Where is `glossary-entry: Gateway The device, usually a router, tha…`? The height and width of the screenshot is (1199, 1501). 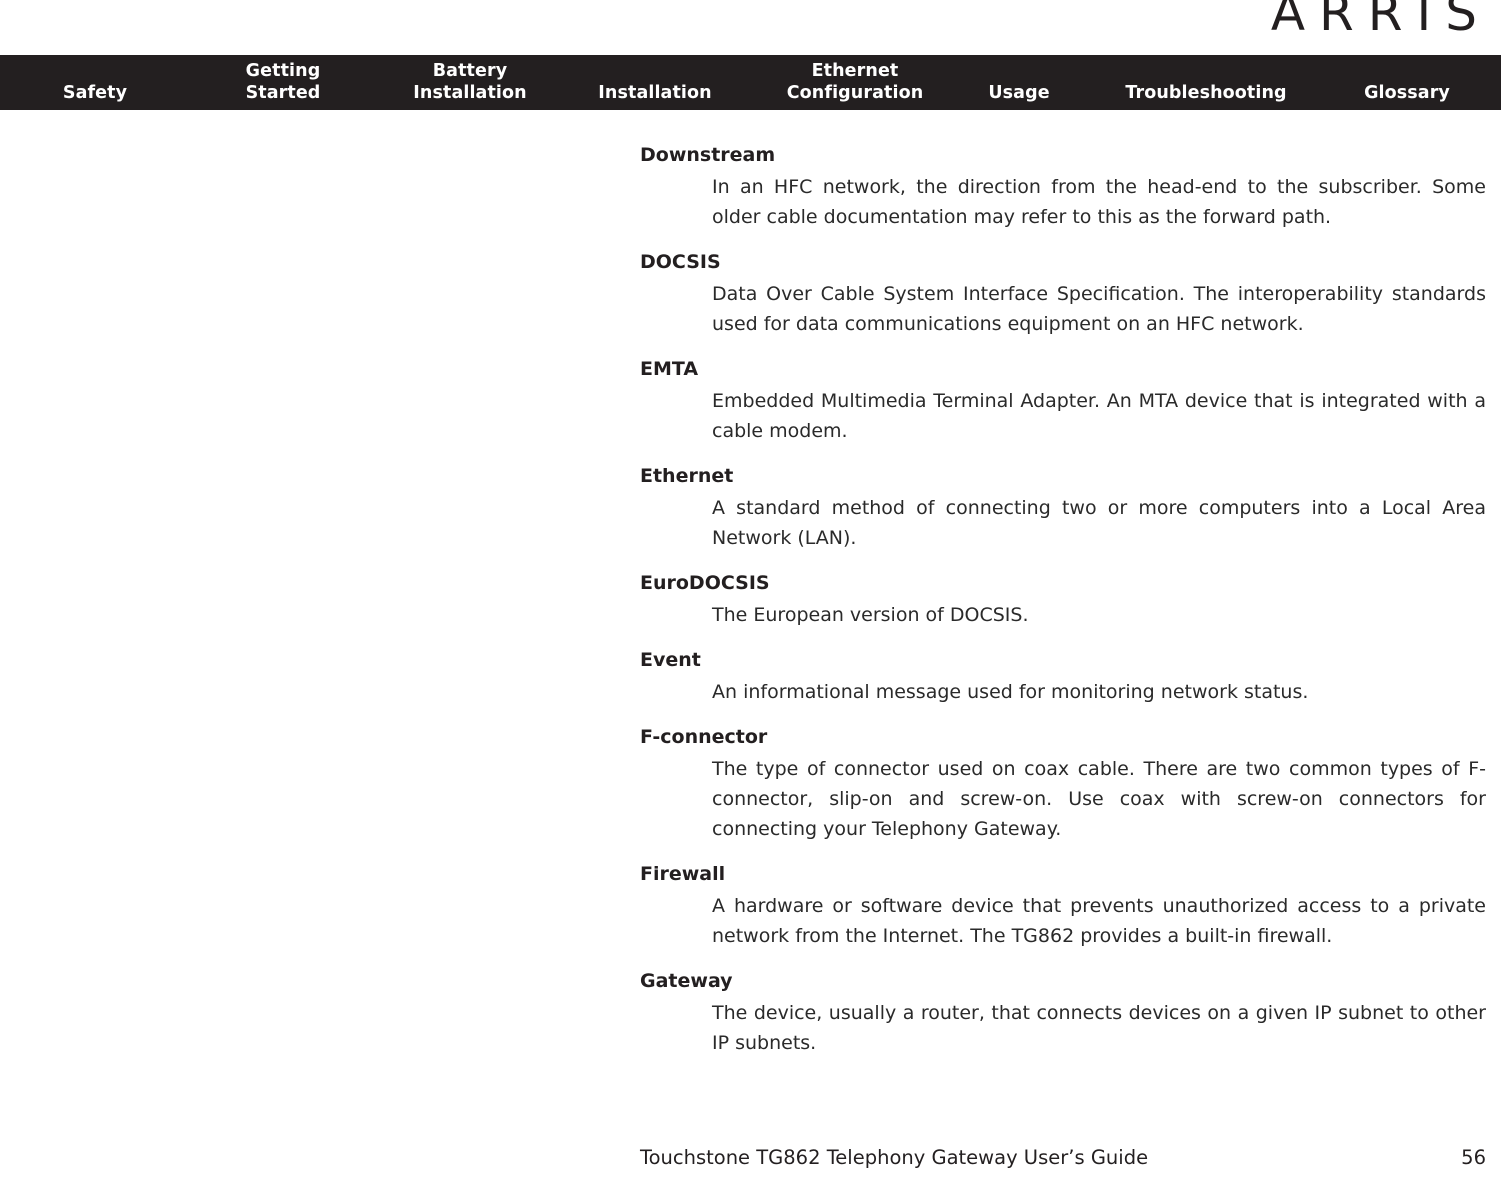
glossary-entry: Gateway The device, usually a router, tha… is located at coordinates (1063, 1012).